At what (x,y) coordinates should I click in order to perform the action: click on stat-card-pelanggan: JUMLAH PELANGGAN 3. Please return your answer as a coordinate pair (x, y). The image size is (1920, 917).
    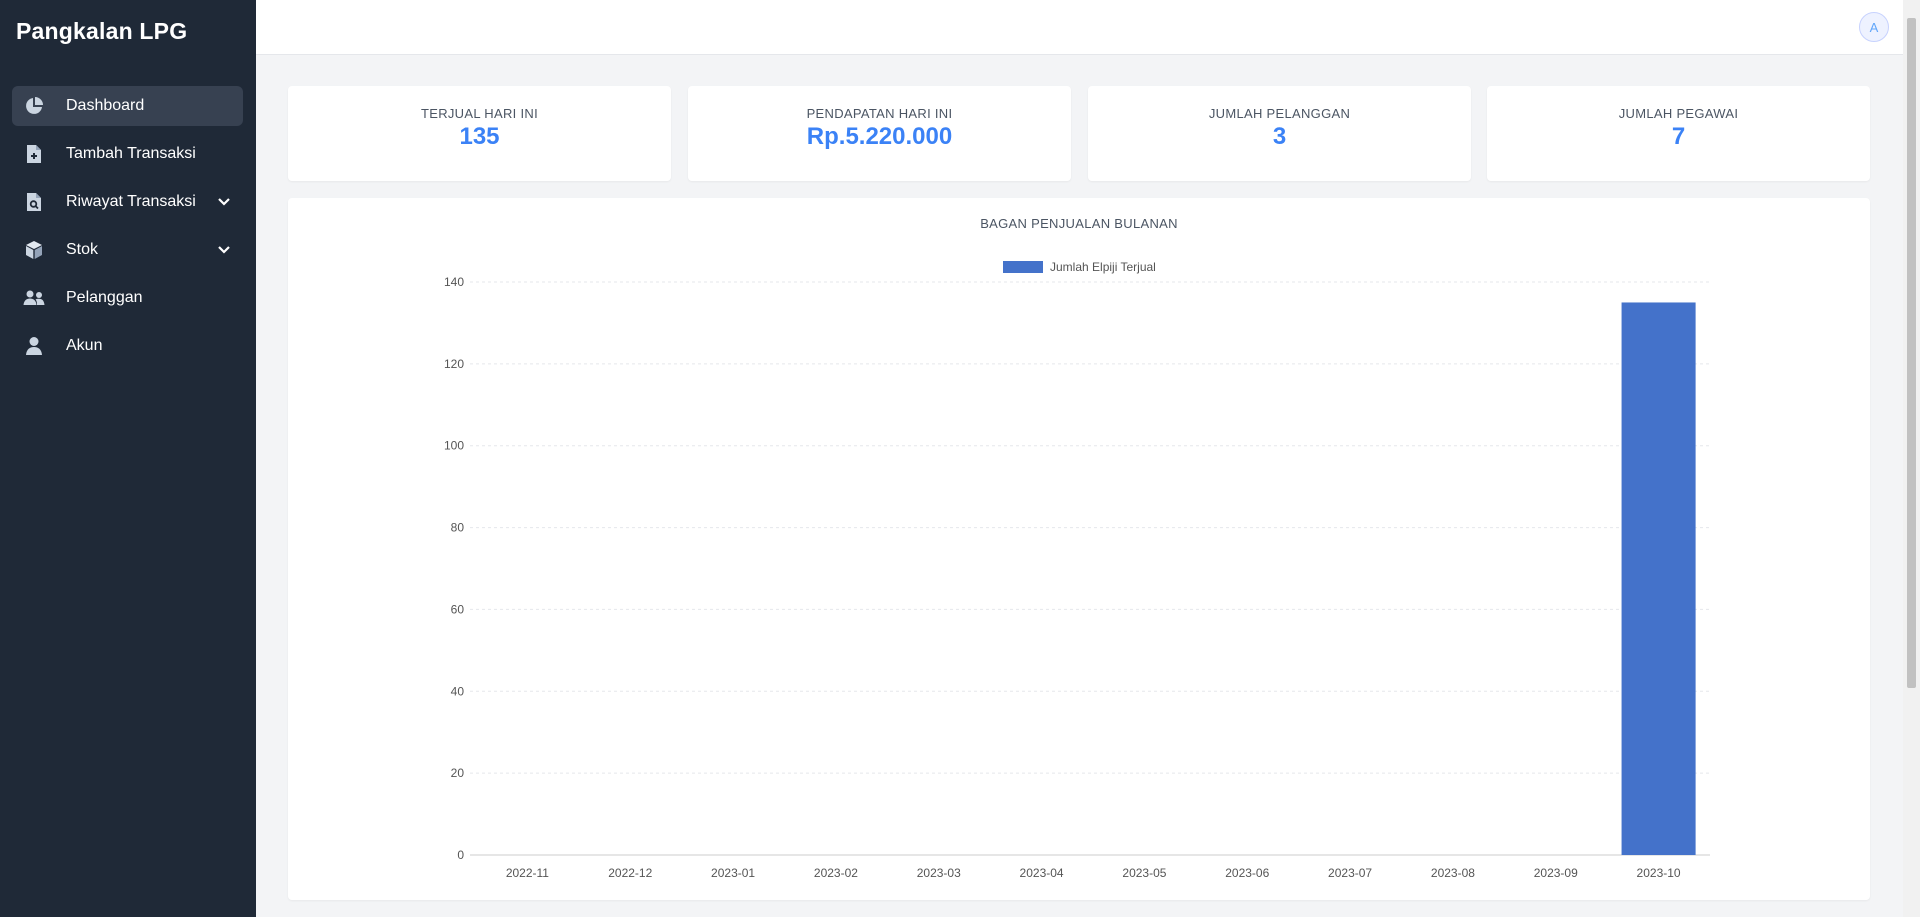
    Looking at the image, I should click on (1279, 133).